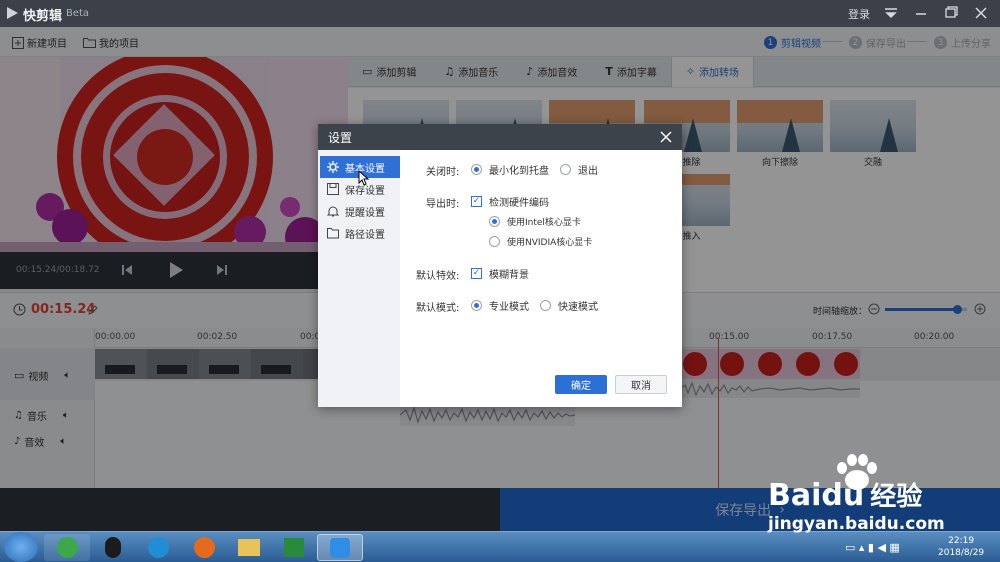 This screenshot has height=562, width=1000. What do you see at coordinates (500, 546) in the screenshot?
I see `windows-taskbar: ▭ ▴ ▮ ◀︎ ▦ 22:19 2018/8/29` at bounding box center [500, 546].